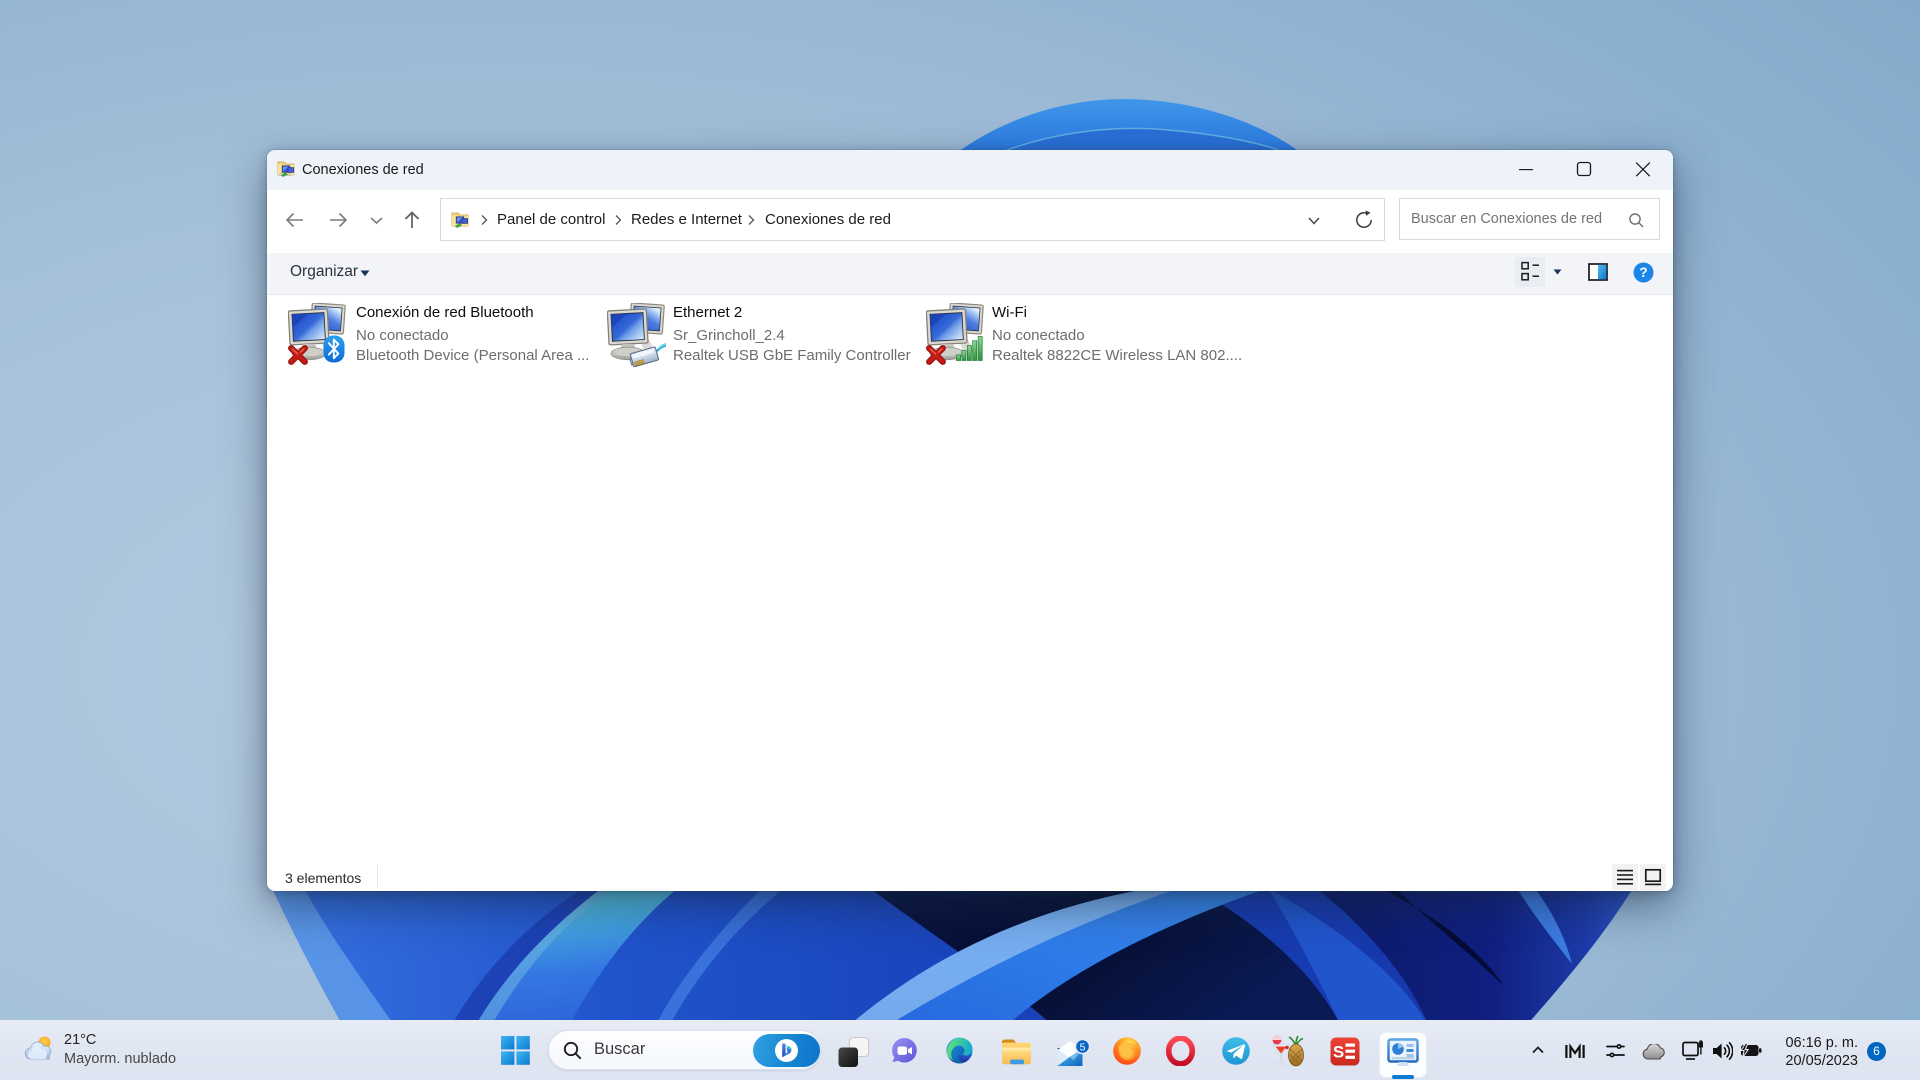  Describe the element at coordinates (1338, 1052) in the screenshot. I see `svg-text: S` at that location.